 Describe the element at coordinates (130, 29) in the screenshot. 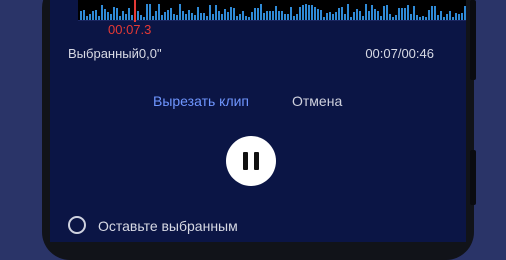

I see `playhead-time: 00:07.3` at that location.